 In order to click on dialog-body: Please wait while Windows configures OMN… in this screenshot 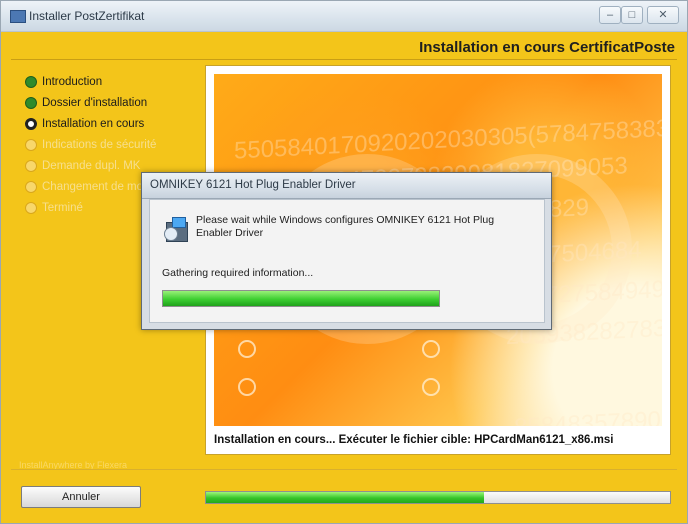, I will do `click(347, 261)`.